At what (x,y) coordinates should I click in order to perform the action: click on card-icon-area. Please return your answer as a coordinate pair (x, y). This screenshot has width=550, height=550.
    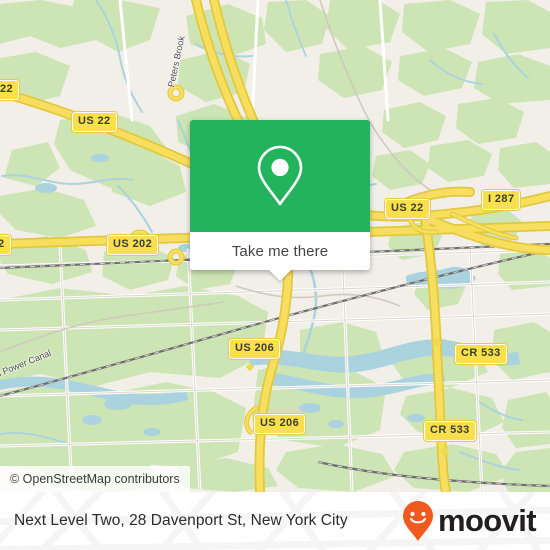
    Looking at the image, I should click on (280, 176).